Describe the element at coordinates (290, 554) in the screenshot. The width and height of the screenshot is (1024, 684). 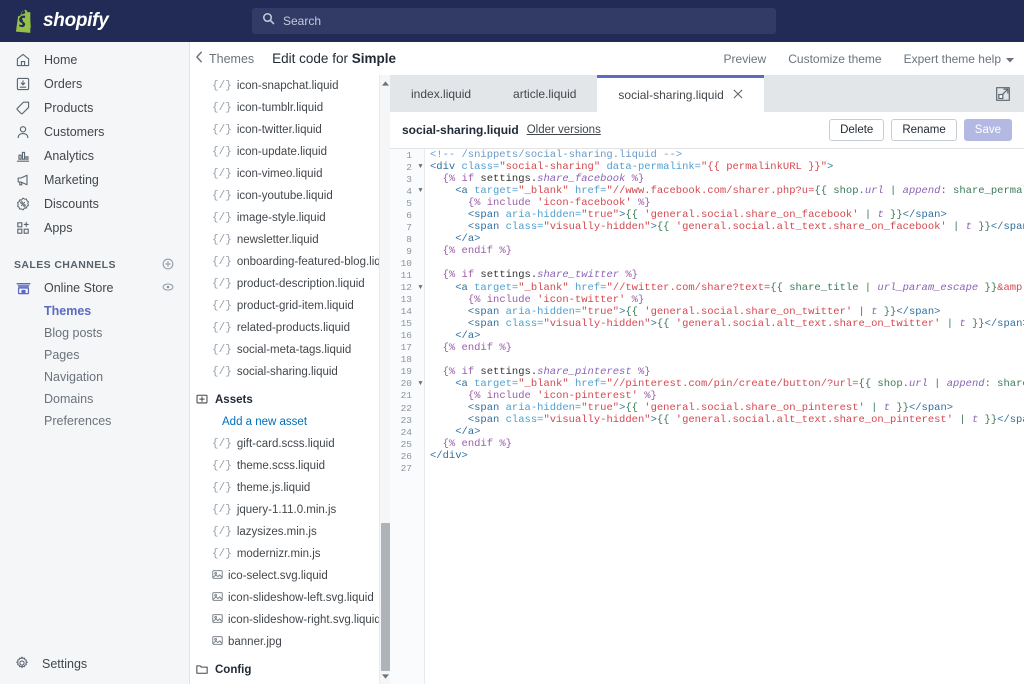
I see `file-tree-item: {/} modernizr.min.js` at that location.